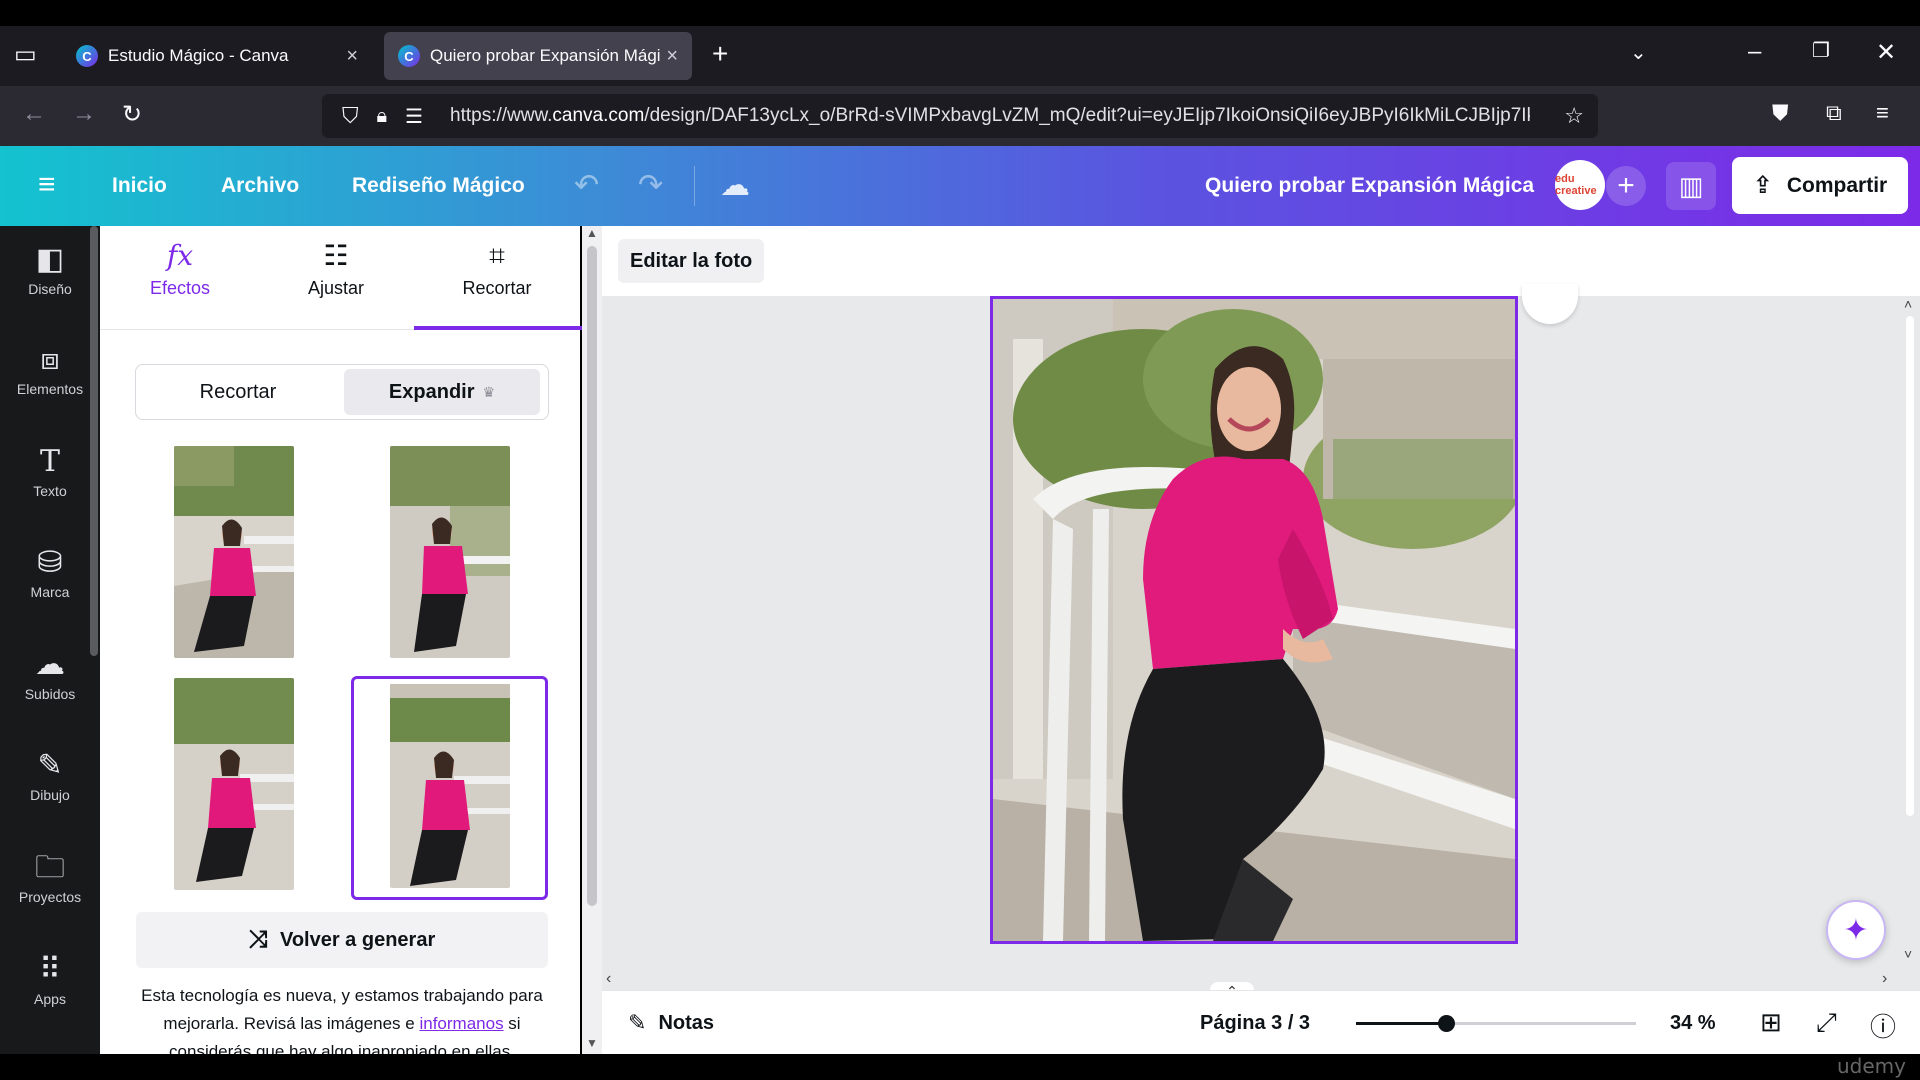 This screenshot has width=1920, height=1080. Describe the element at coordinates (25, 54) in the screenshot. I see `tab-overview-icon: ▭` at that location.